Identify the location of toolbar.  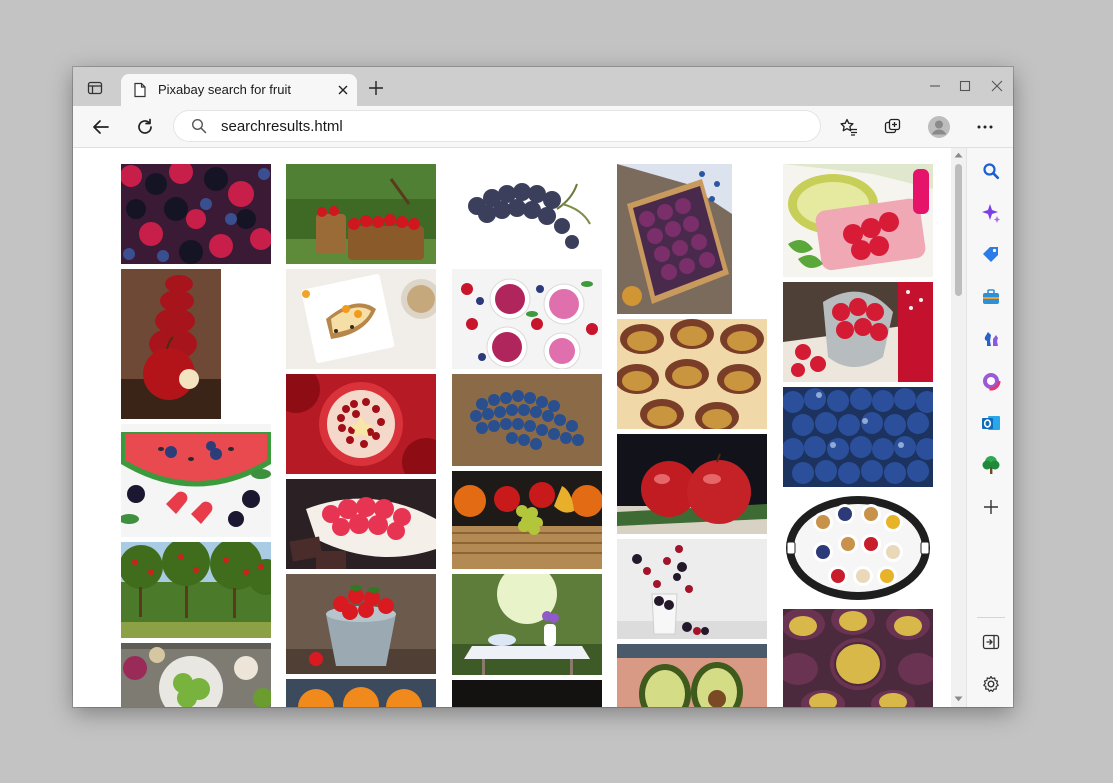
(543, 127).